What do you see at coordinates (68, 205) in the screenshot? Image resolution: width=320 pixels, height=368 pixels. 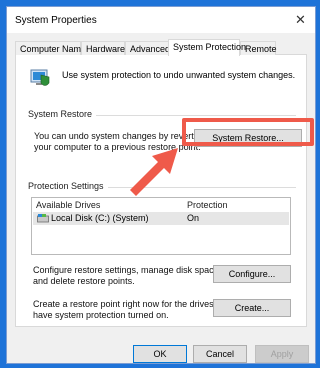 I see `column-header-available-drives: Available Drives` at bounding box center [68, 205].